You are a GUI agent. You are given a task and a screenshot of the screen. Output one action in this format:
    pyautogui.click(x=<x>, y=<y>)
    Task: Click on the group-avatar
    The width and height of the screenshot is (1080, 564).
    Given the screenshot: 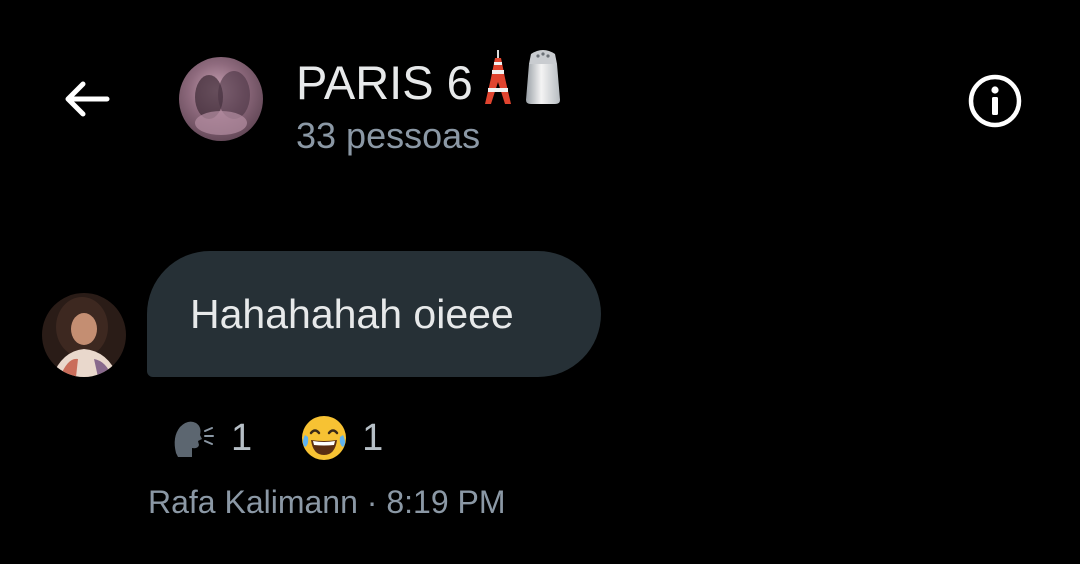 What is the action you would take?
    pyautogui.click(x=221, y=99)
    